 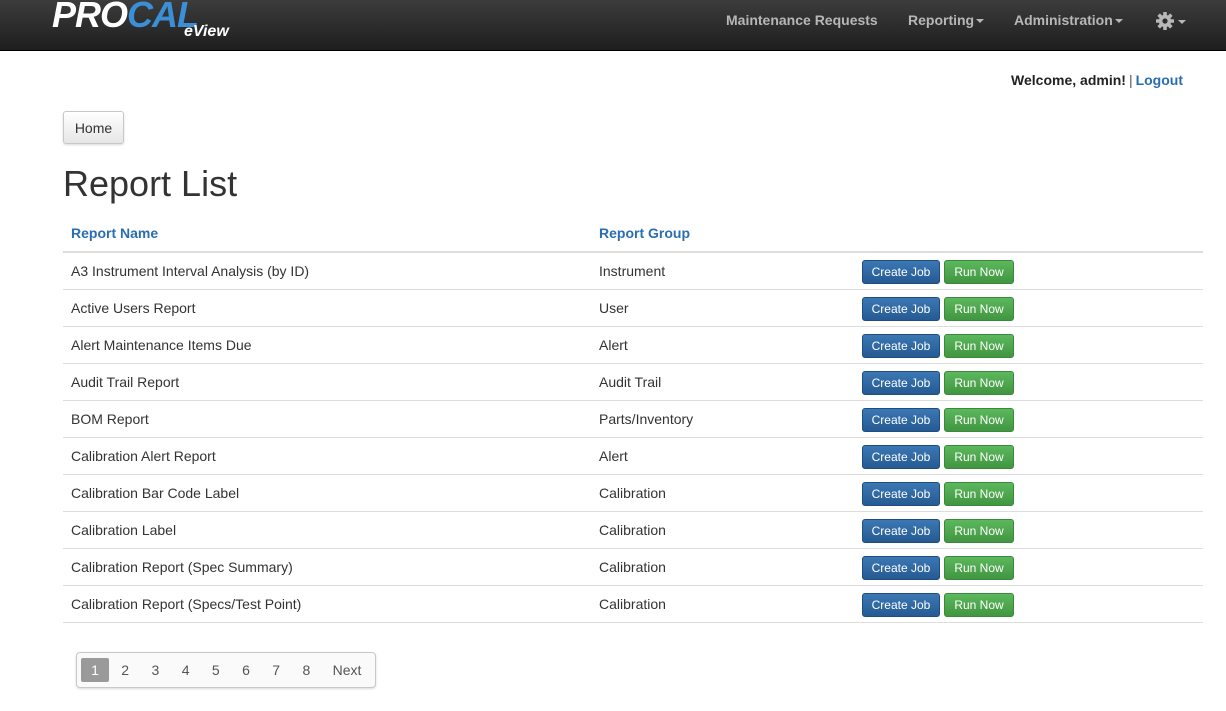 I want to click on report-name-cell: Audit Trail Report, so click(x=125, y=382).